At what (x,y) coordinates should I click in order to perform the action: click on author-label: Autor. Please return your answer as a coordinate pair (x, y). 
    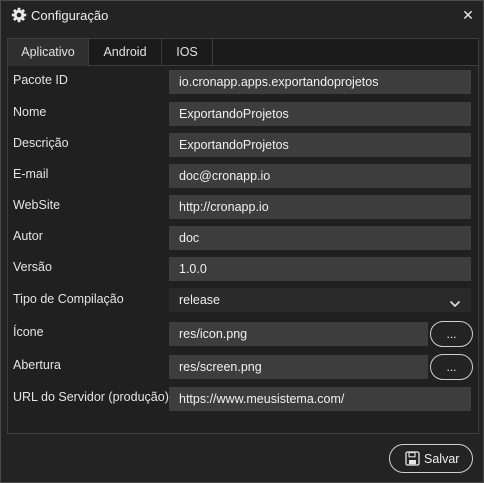
    Looking at the image, I should click on (28, 236).